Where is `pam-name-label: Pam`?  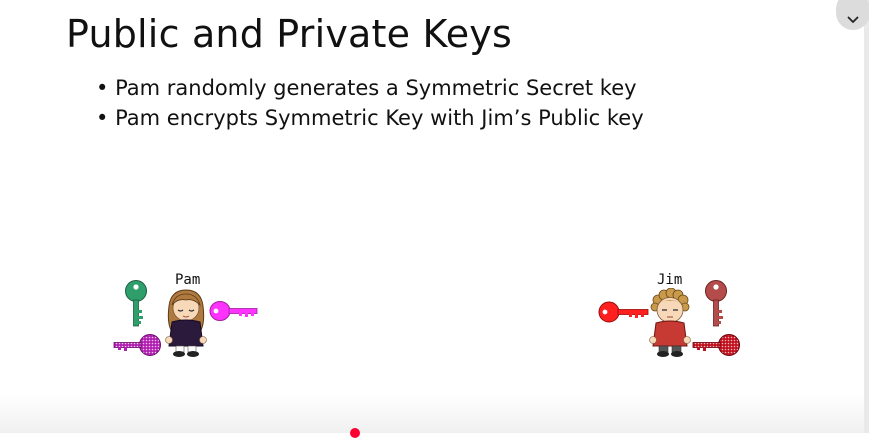 pam-name-label: Pam is located at coordinates (188, 280).